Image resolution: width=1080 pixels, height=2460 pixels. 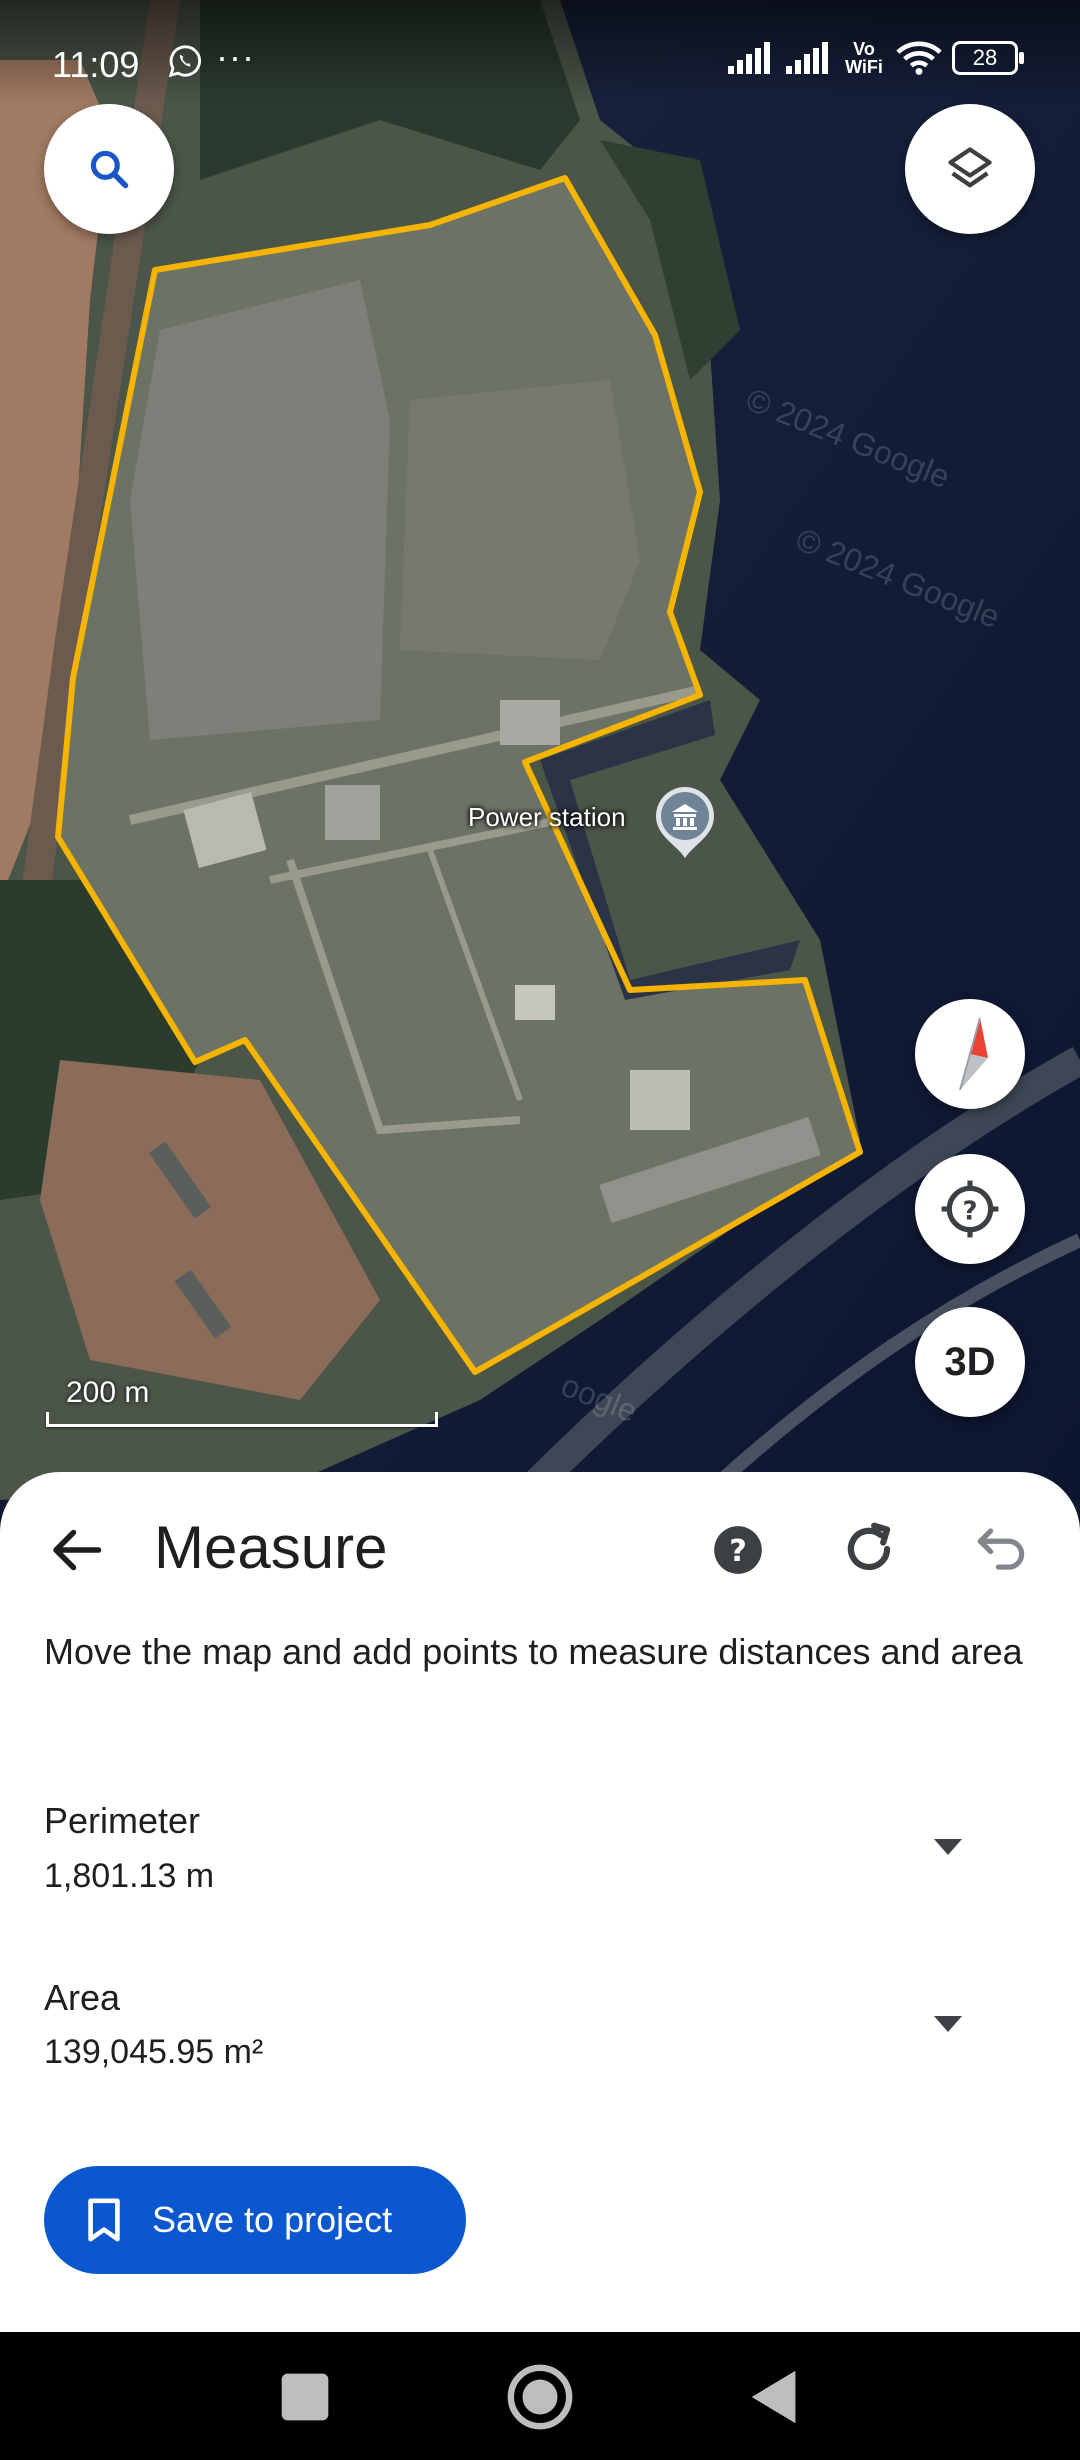 I want to click on back-triangle-icon, so click(x=775, y=2397).